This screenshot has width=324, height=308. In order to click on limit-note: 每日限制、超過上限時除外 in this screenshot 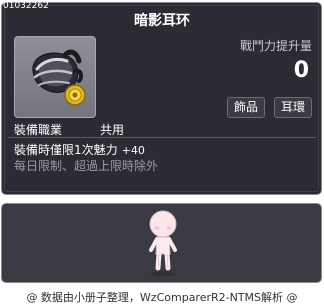, I will do `click(86, 166)`.